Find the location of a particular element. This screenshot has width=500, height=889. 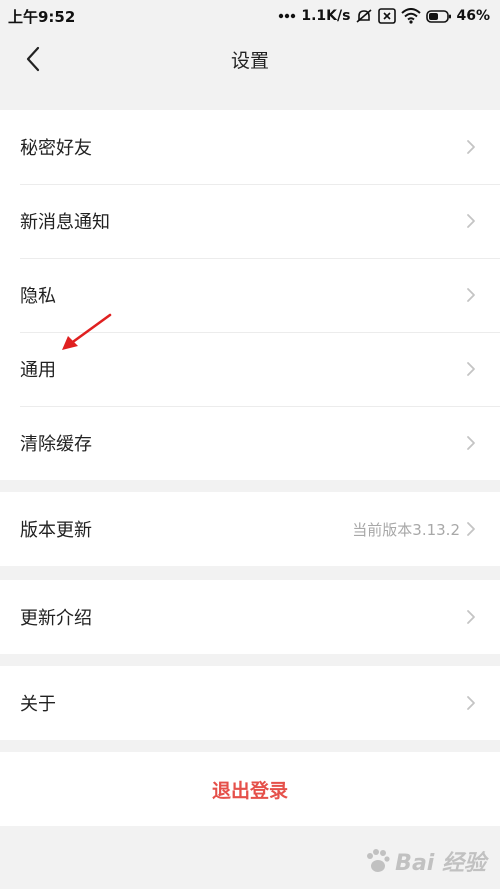

signal-dots-icon is located at coordinates (287, 16).